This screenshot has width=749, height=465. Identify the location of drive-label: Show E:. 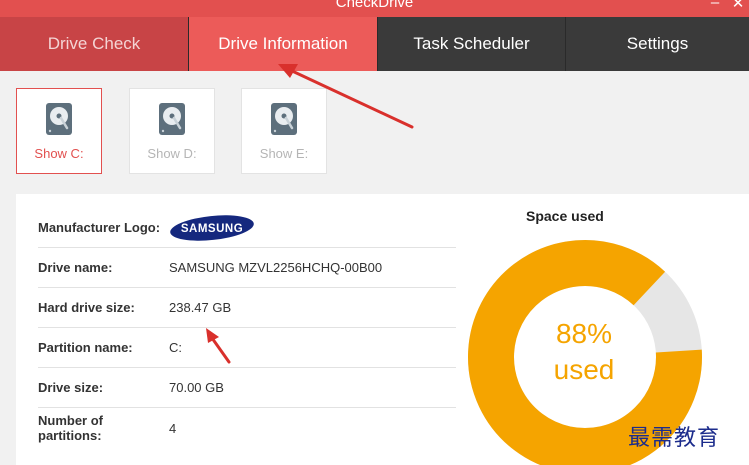
(284, 153).